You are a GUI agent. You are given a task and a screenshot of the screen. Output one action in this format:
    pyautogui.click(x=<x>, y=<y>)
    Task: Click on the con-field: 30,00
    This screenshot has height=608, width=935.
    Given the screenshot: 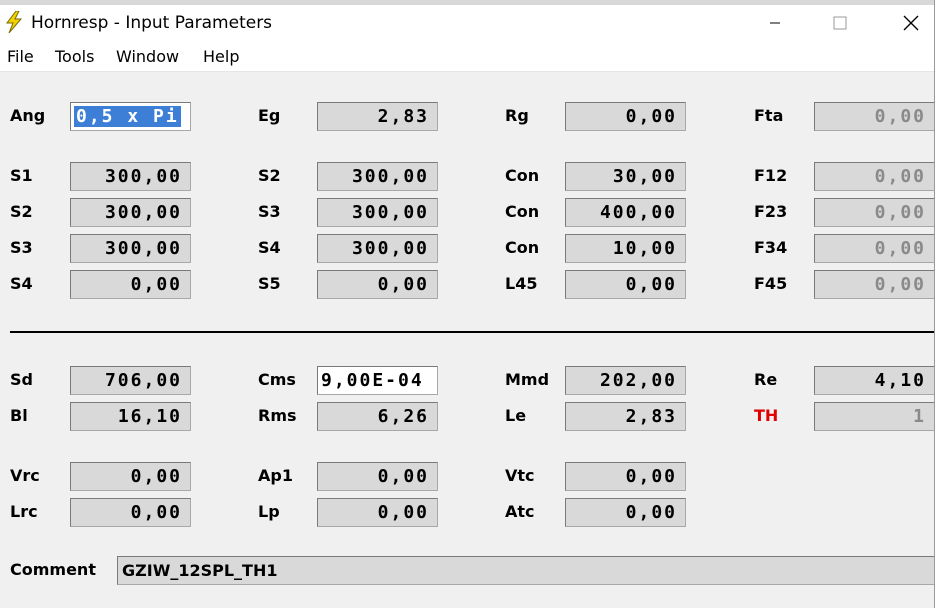 What is the action you would take?
    pyautogui.click(x=625, y=176)
    